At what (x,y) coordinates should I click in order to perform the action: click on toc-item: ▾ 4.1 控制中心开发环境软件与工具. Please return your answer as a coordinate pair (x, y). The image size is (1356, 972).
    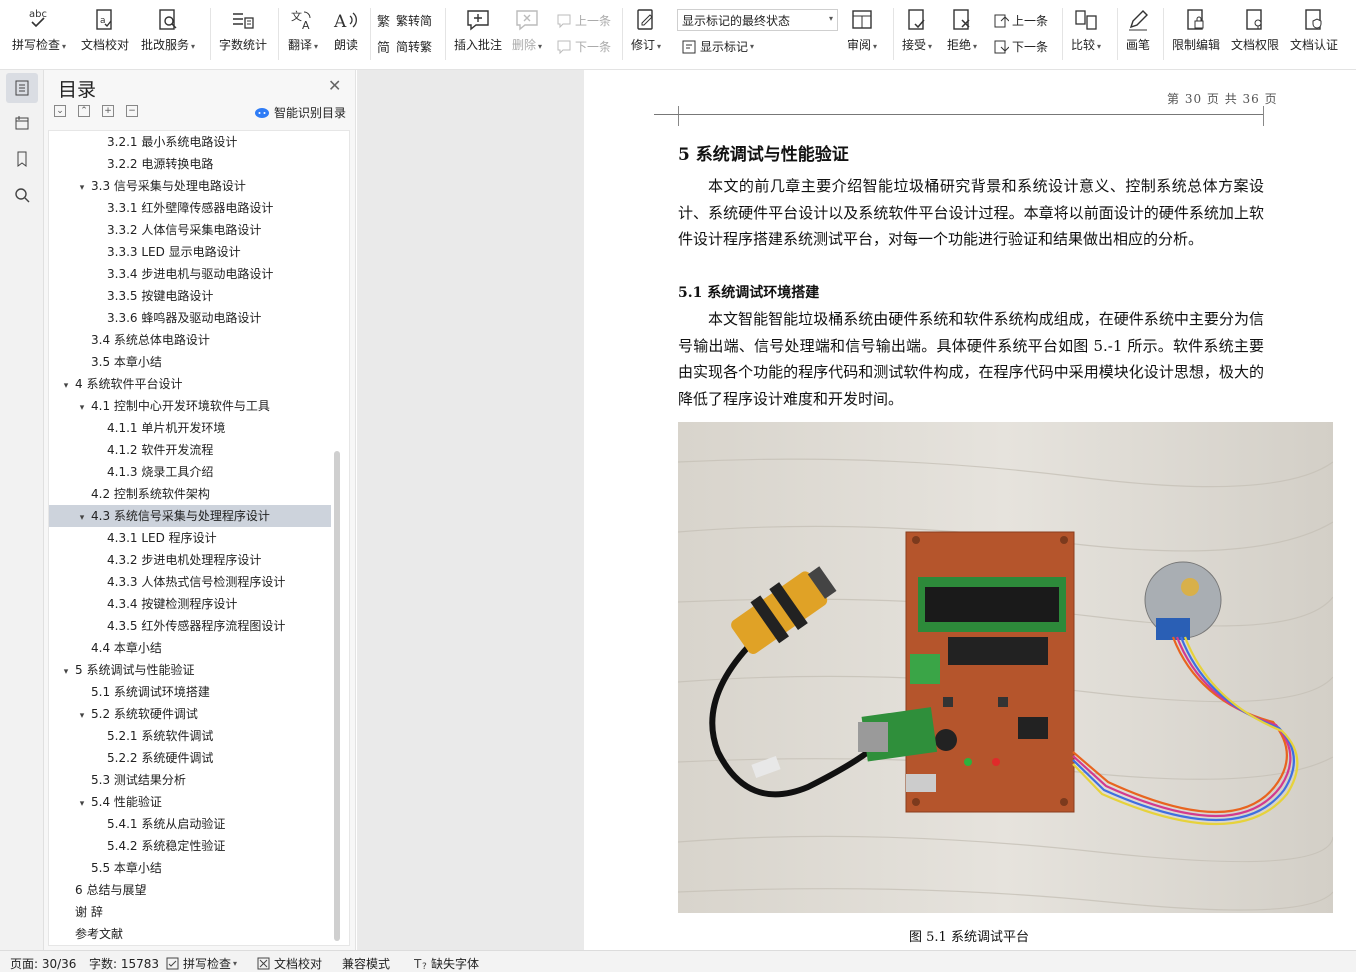
    Looking at the image, I should click on (190, 406).